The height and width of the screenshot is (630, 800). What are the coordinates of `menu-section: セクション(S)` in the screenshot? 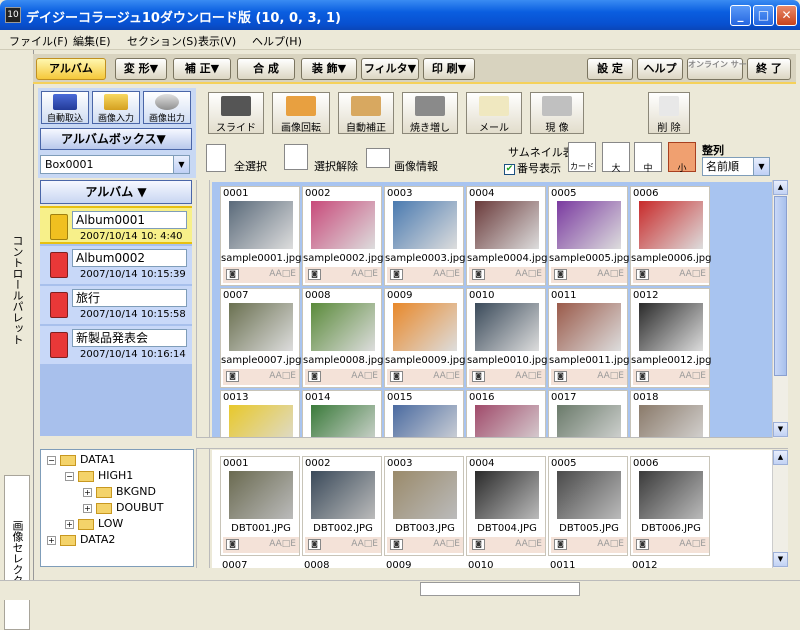 It's located at (162, 41).